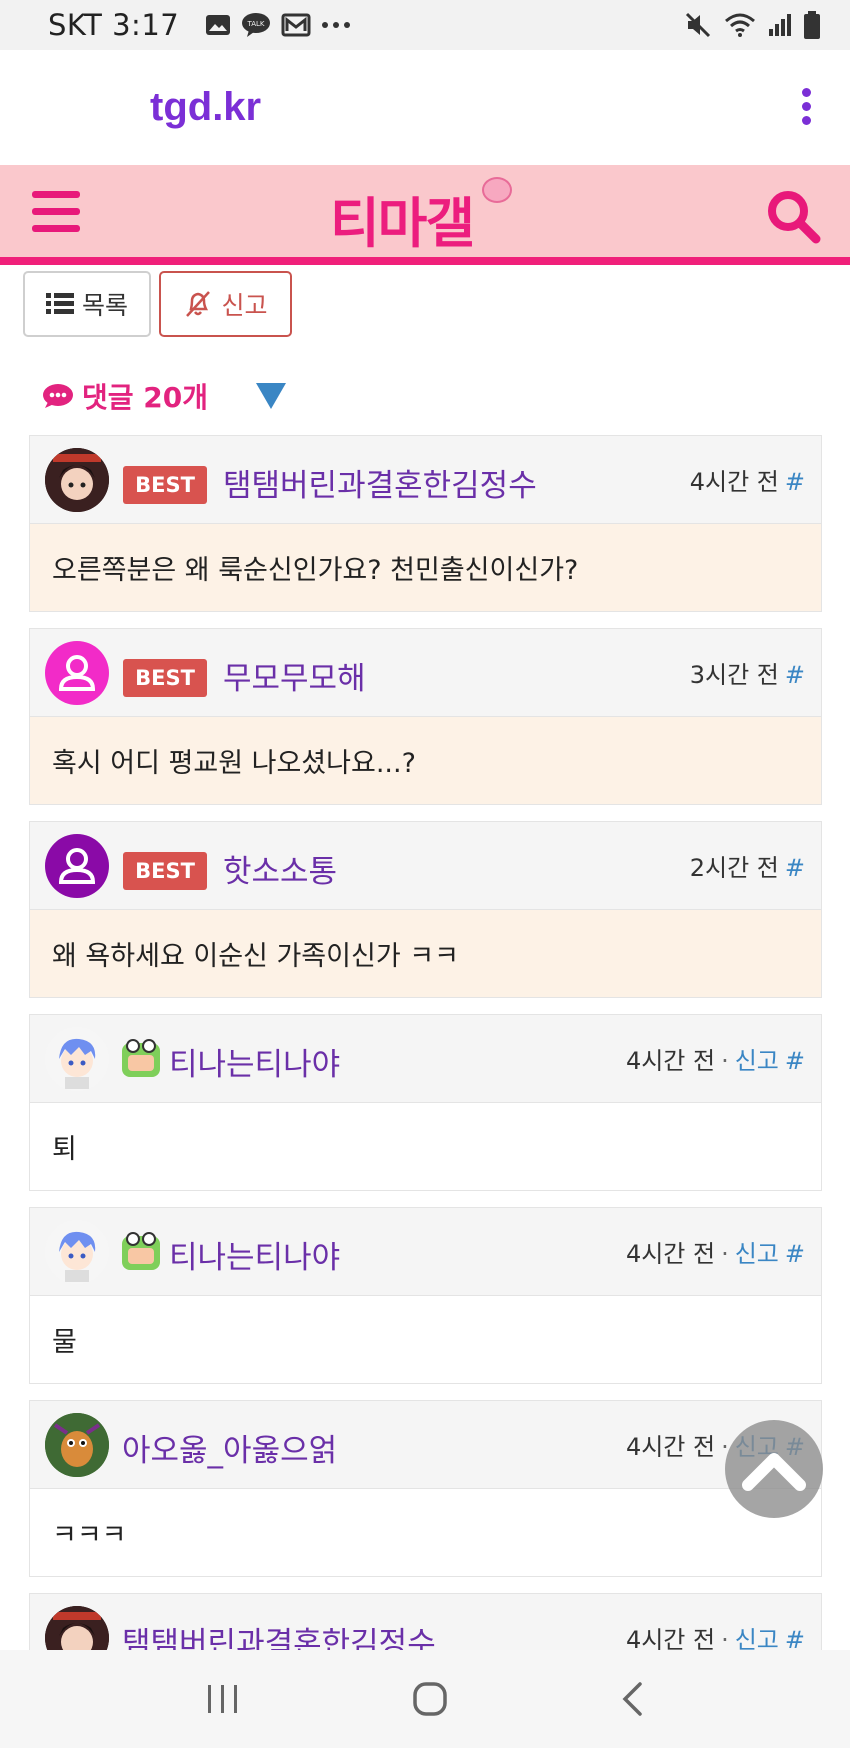 The height and width of the screenshot is (1748, 850). I want to click on url-text: tgd.kr, so click(205, 107).